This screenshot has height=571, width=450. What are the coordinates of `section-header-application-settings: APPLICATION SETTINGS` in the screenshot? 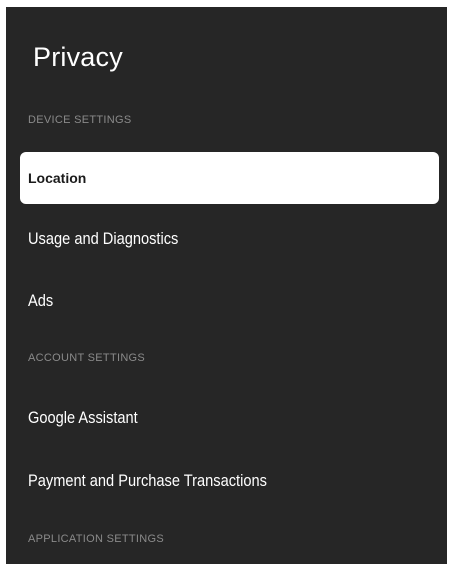 It's located at (96, 539).